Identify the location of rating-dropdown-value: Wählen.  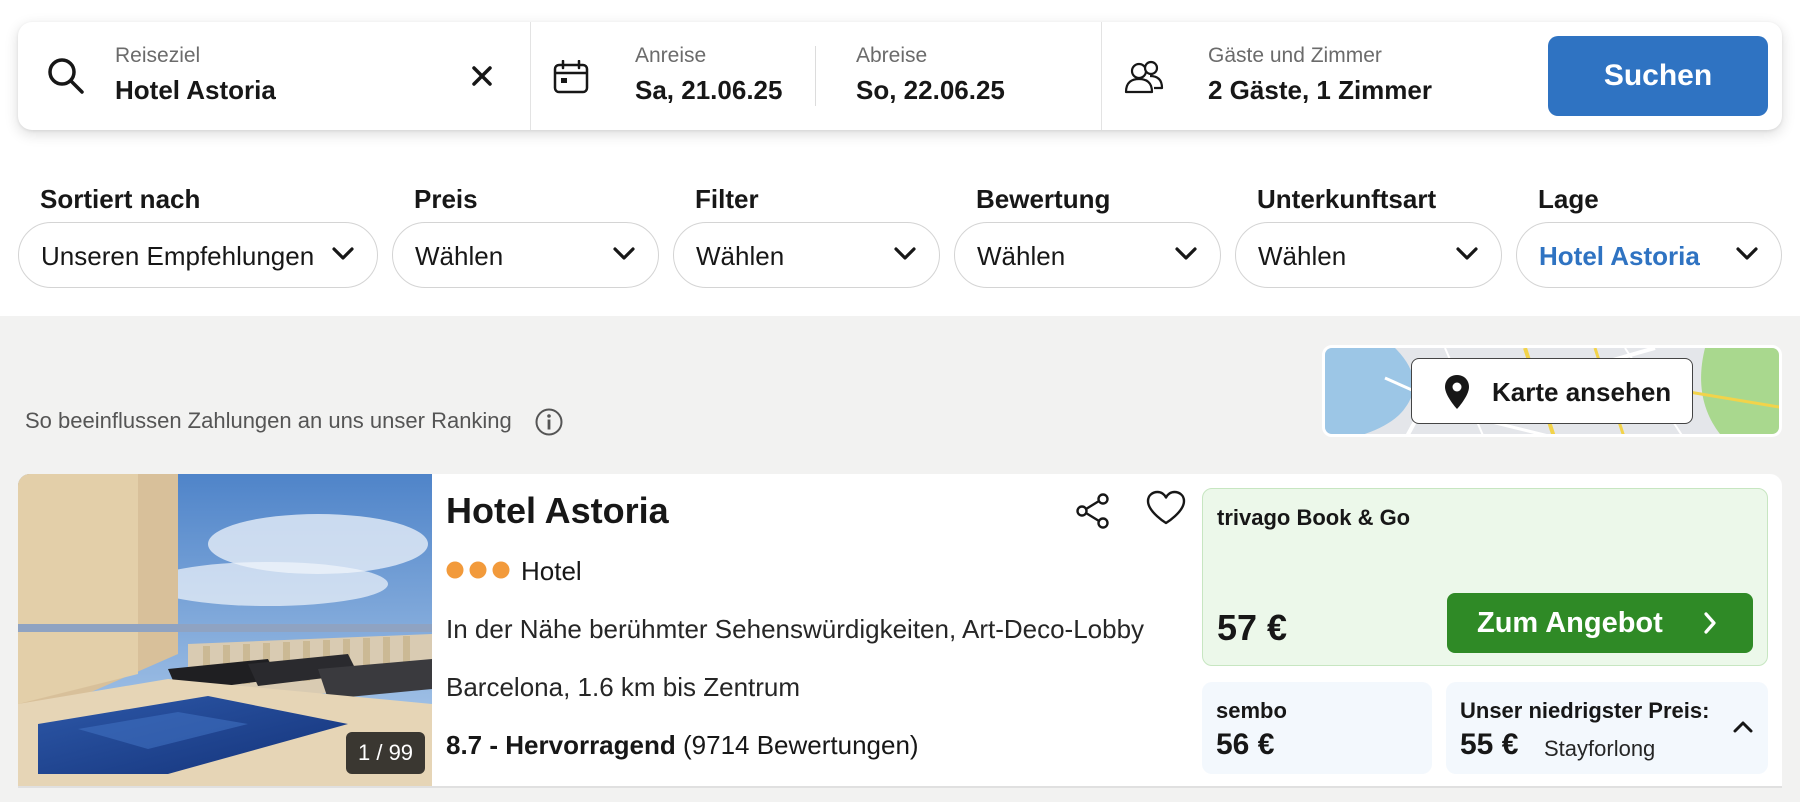
(1021, 256).